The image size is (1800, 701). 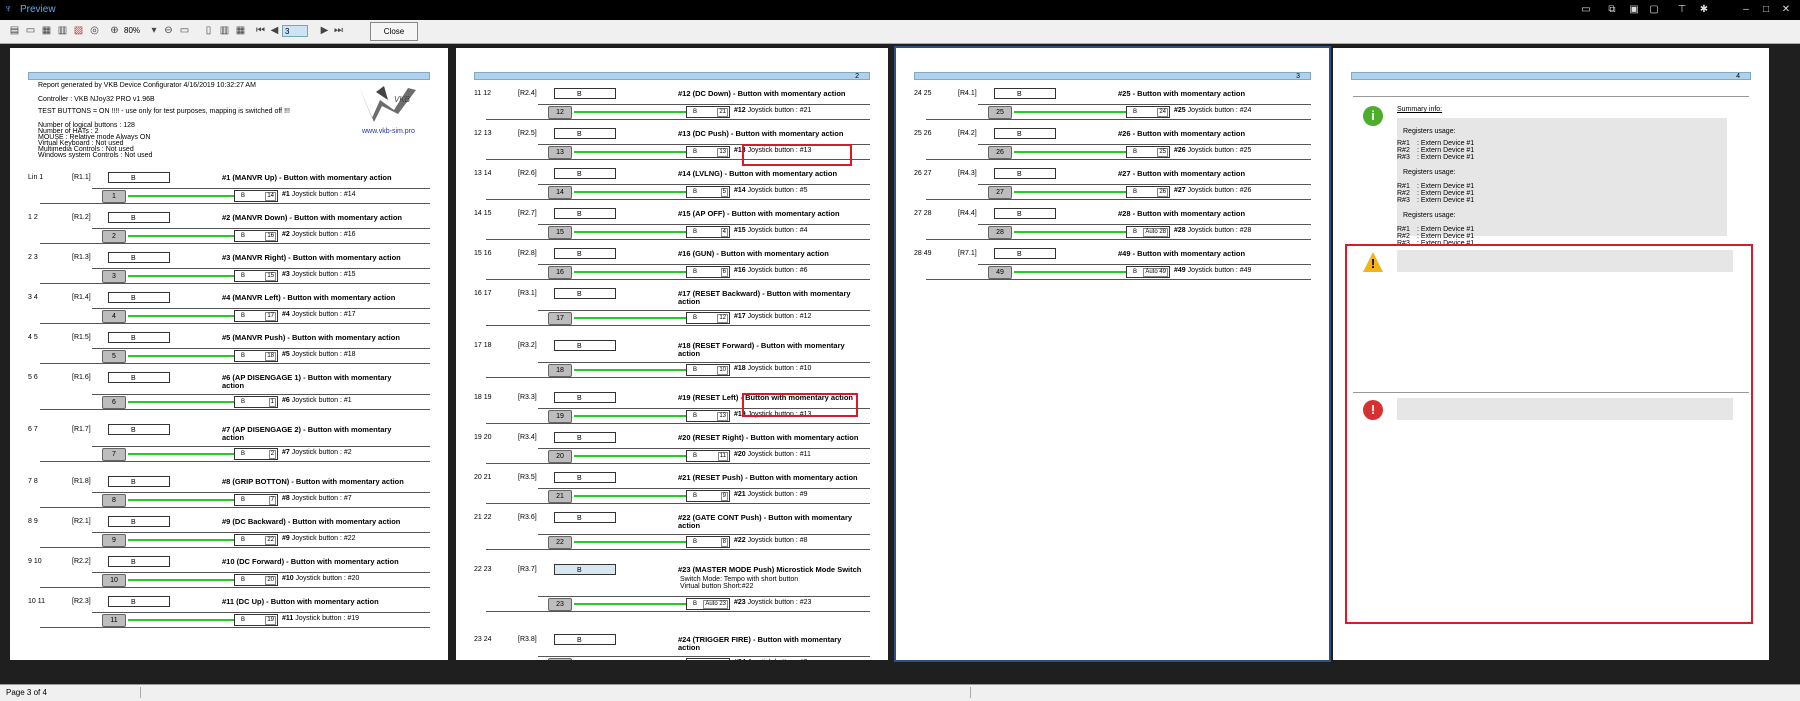 I want to click on logical-button-number: 23, so click(x=560, y=604).